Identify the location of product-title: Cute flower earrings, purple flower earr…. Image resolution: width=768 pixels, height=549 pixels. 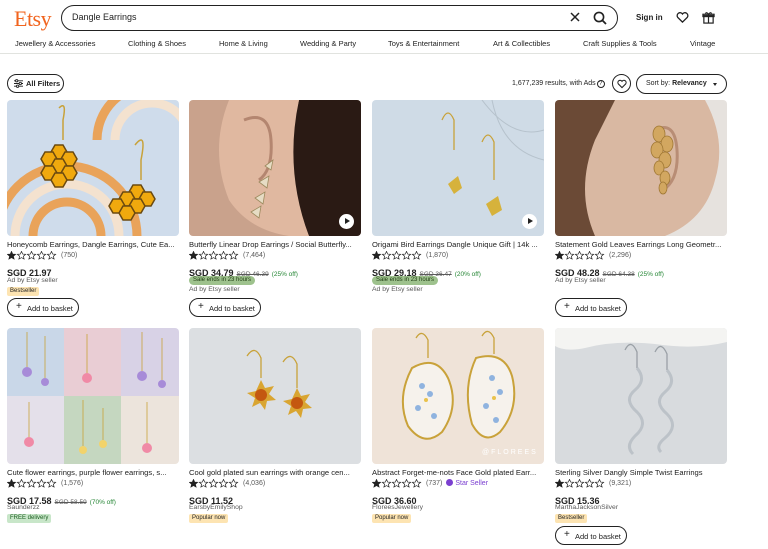
(93, 472).